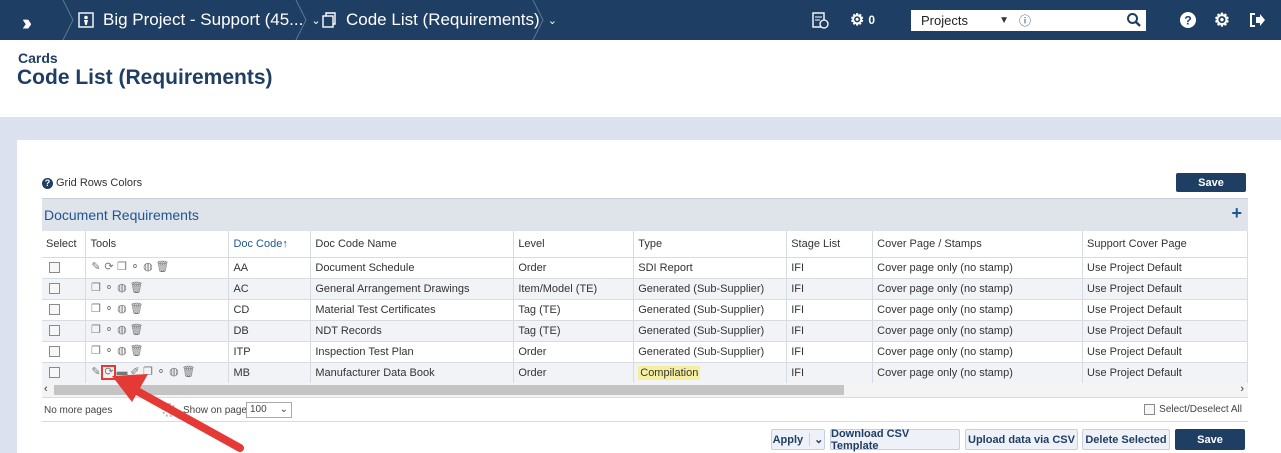 The width and height of the screenshot is (1281, 453). I want to click on search-input, so click(1081, 20).